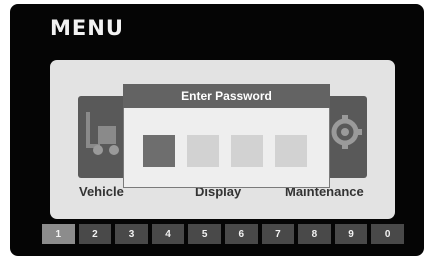  Describe the element at coordinates (387, 234) in the screenshot. I see `key-0: 0` at that location.